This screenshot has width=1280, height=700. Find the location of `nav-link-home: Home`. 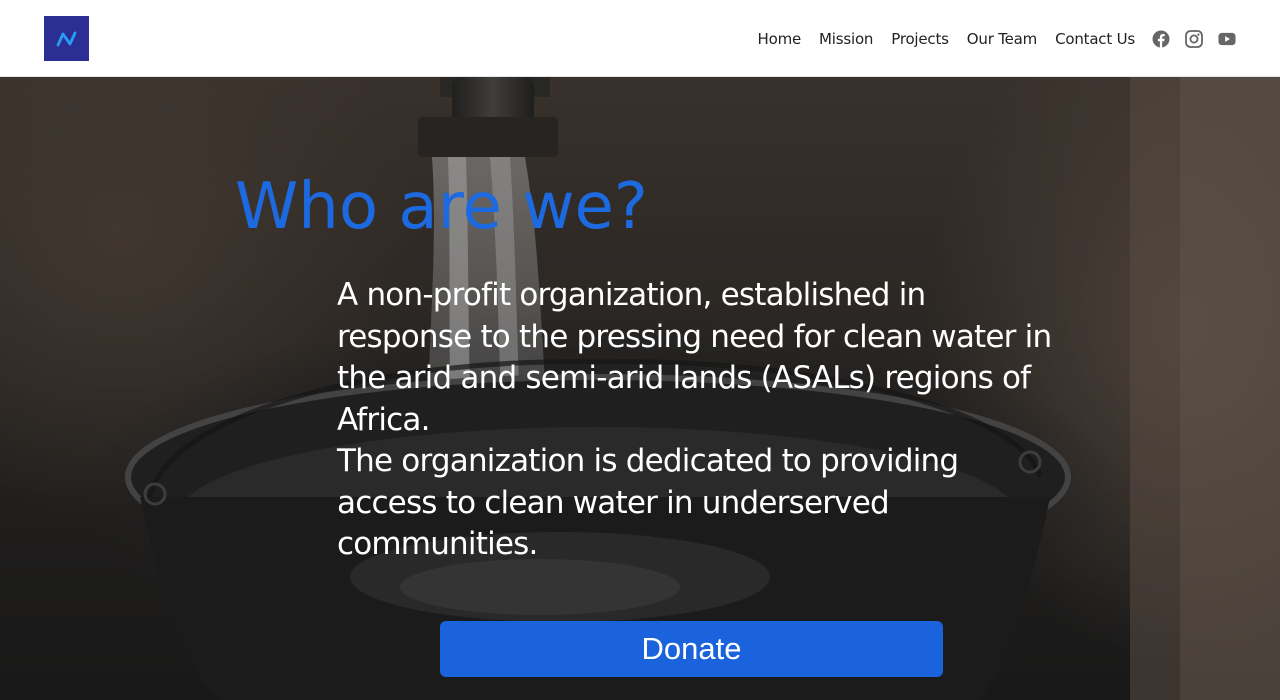

nav-link-home: Home is located at coordinates (780, 39).